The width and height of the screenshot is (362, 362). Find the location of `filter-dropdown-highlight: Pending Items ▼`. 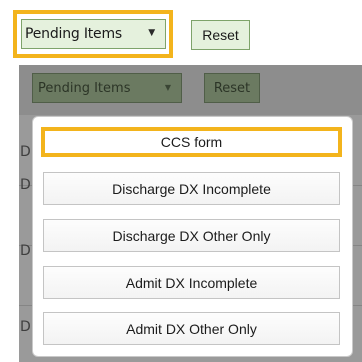

filter-dropdown-highlight: Pending Items ▼ is located at coordinates (93, 34).